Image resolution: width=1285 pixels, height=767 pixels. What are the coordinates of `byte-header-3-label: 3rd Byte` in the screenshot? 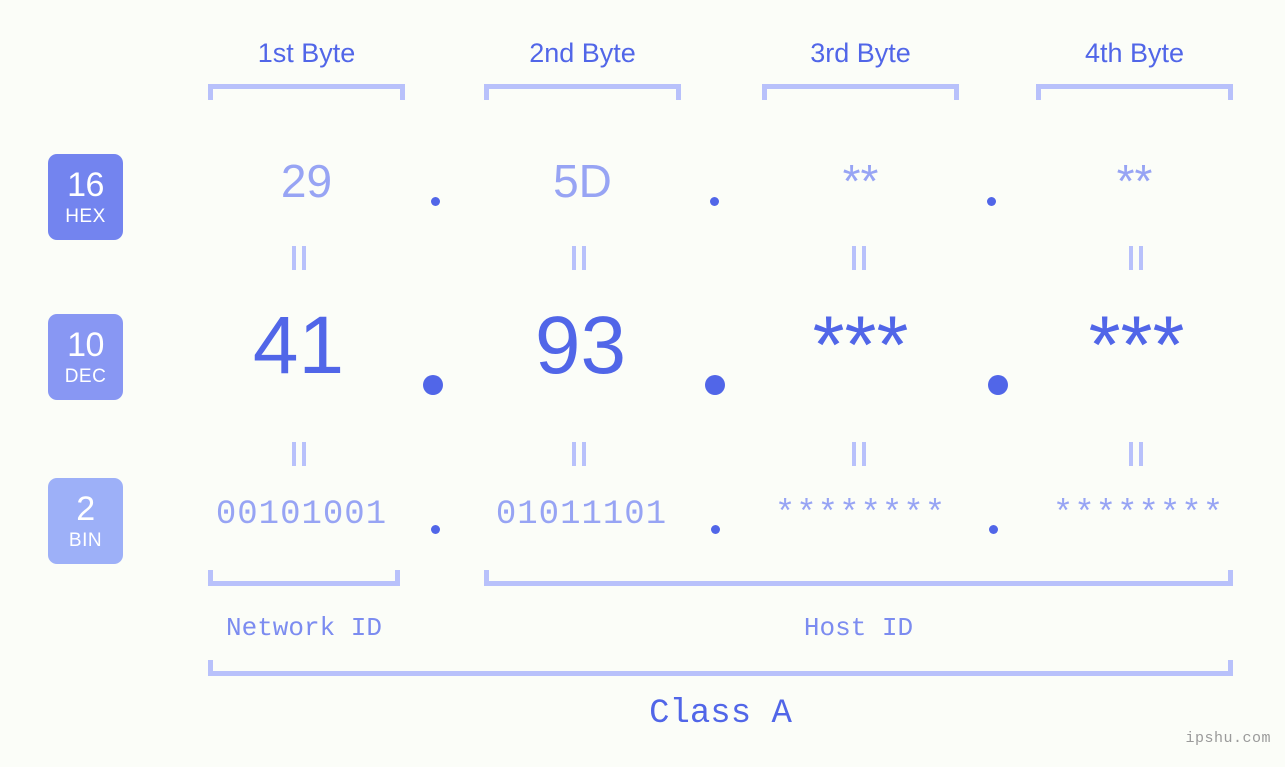 It's located at (860, 53).